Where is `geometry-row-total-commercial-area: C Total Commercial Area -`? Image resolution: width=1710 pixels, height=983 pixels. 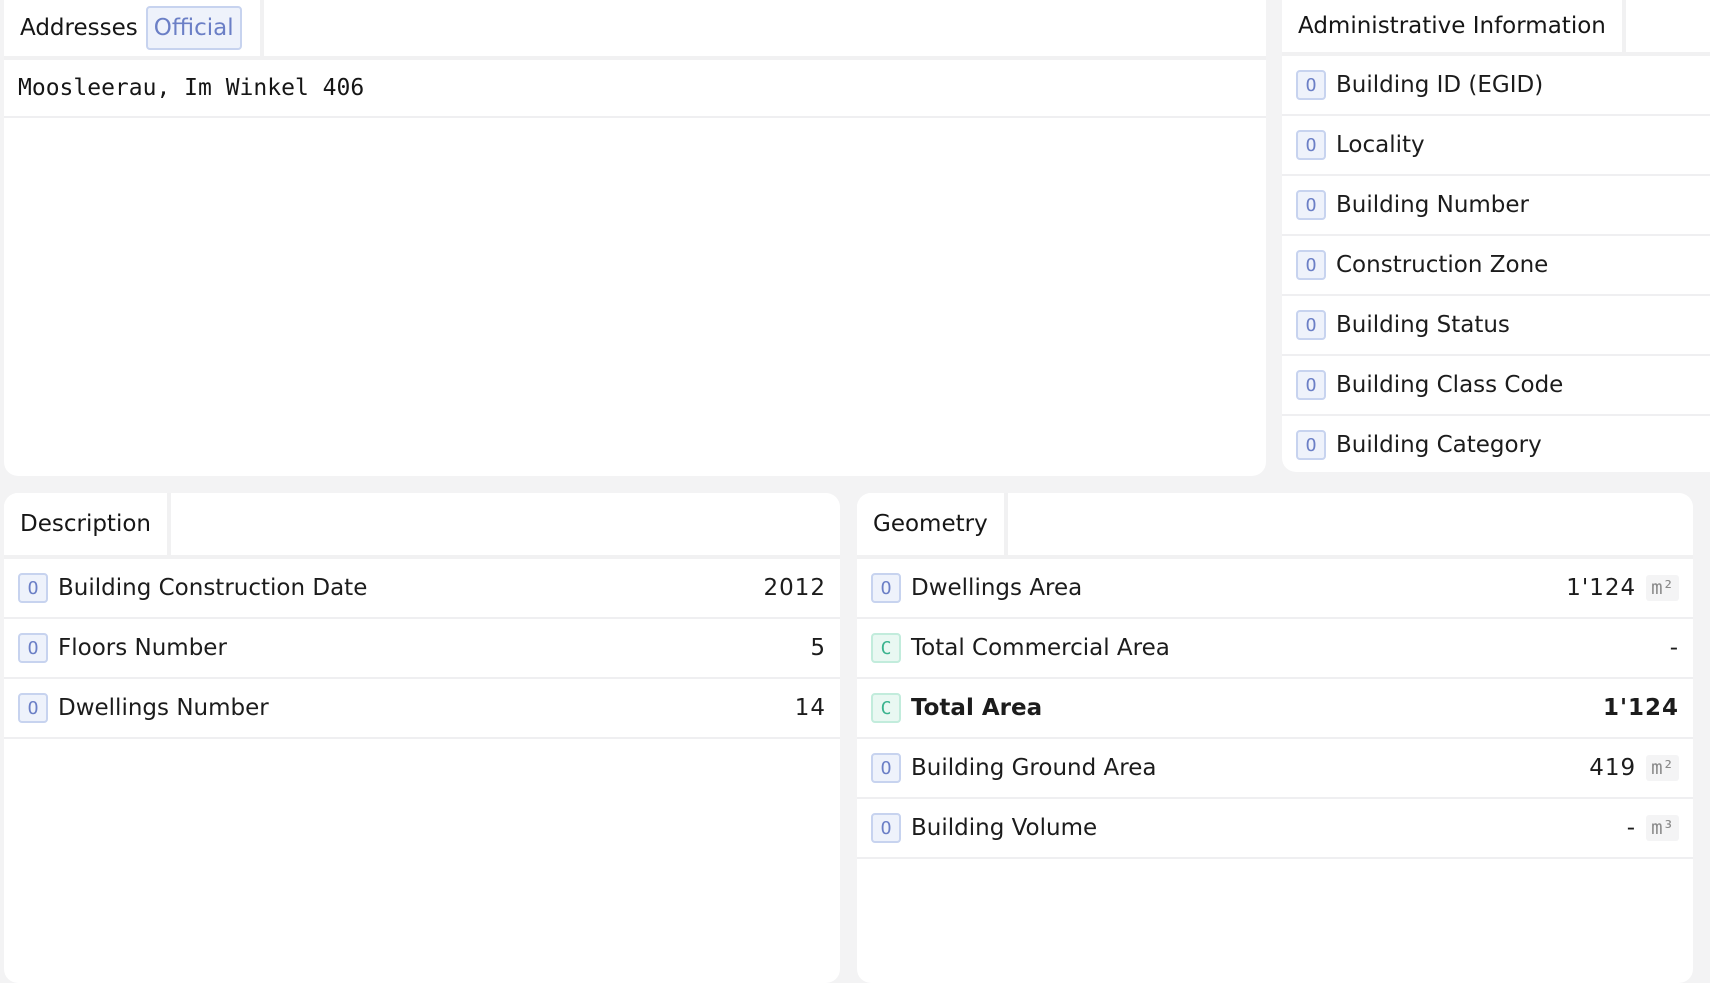
geometry-row-total-commercial-area: C Total Commercial Area - is located at coordinates (1275, 649).